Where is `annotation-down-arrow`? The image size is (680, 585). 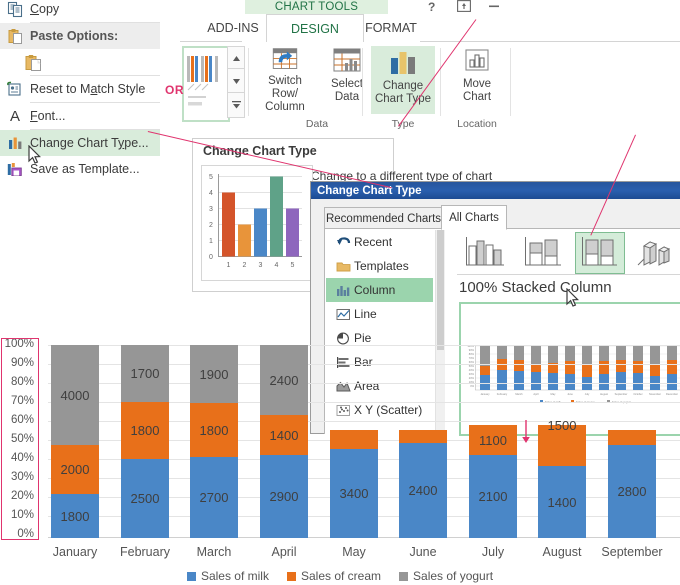 annotation-down-arrow is located at coordinates (526, 431).